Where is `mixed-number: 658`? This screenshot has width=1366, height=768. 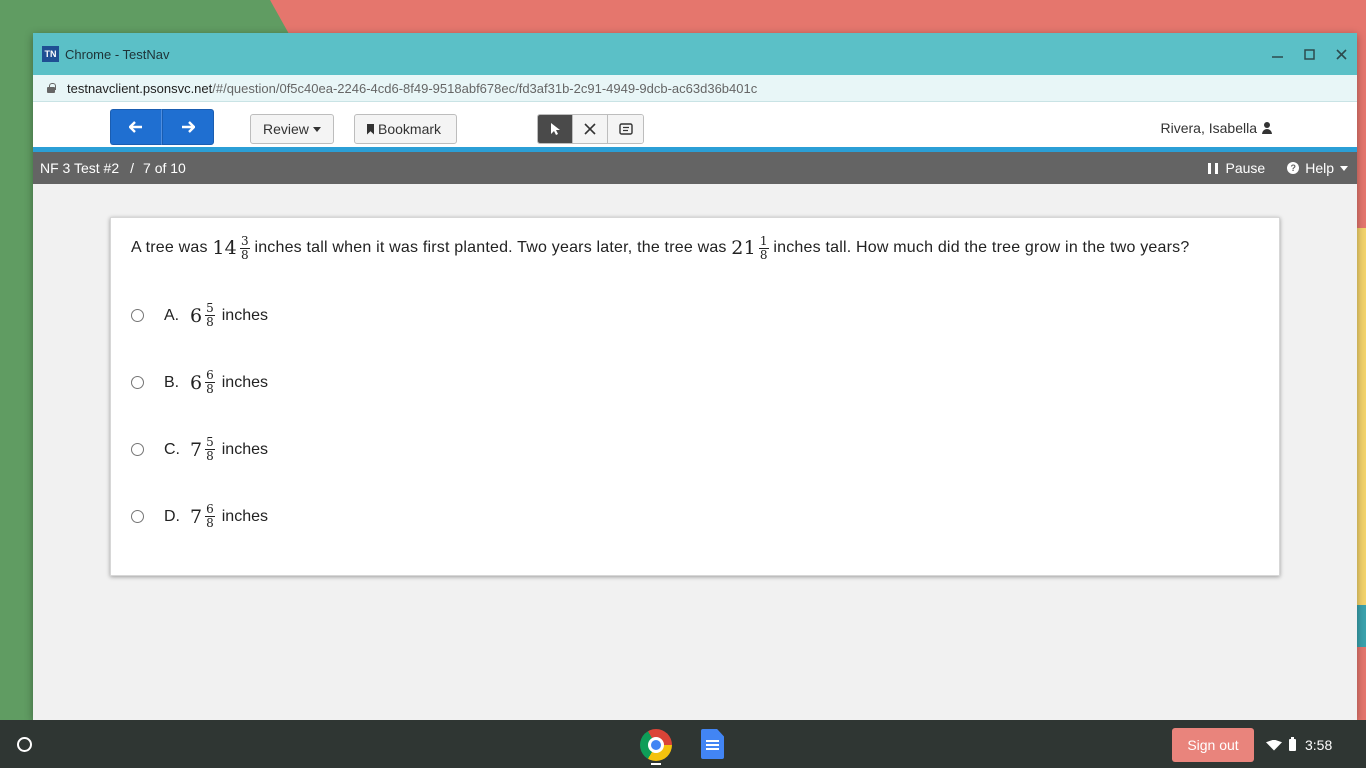 mixed-number: 658 is located at coordinates (202, 315).